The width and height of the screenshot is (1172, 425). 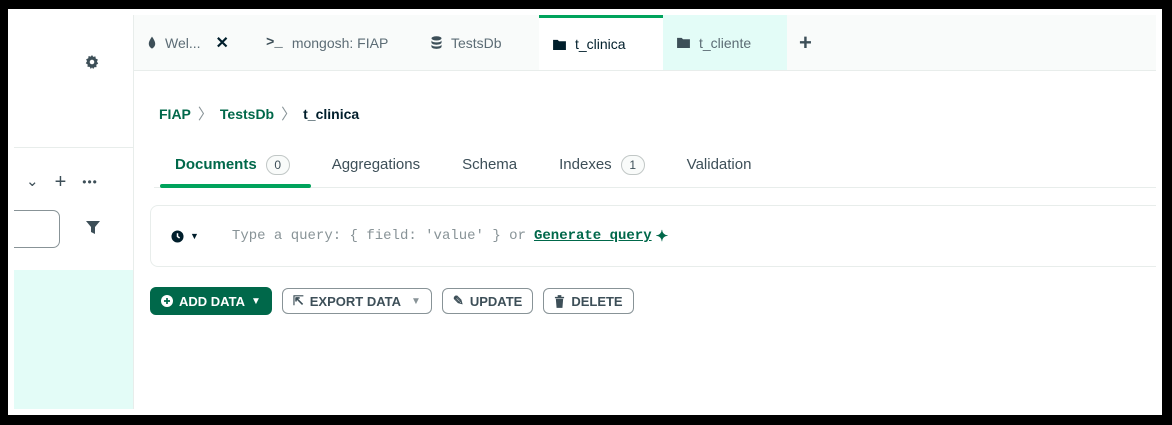 I want to click on plus-circle-icon, so click(x=167, y=301).